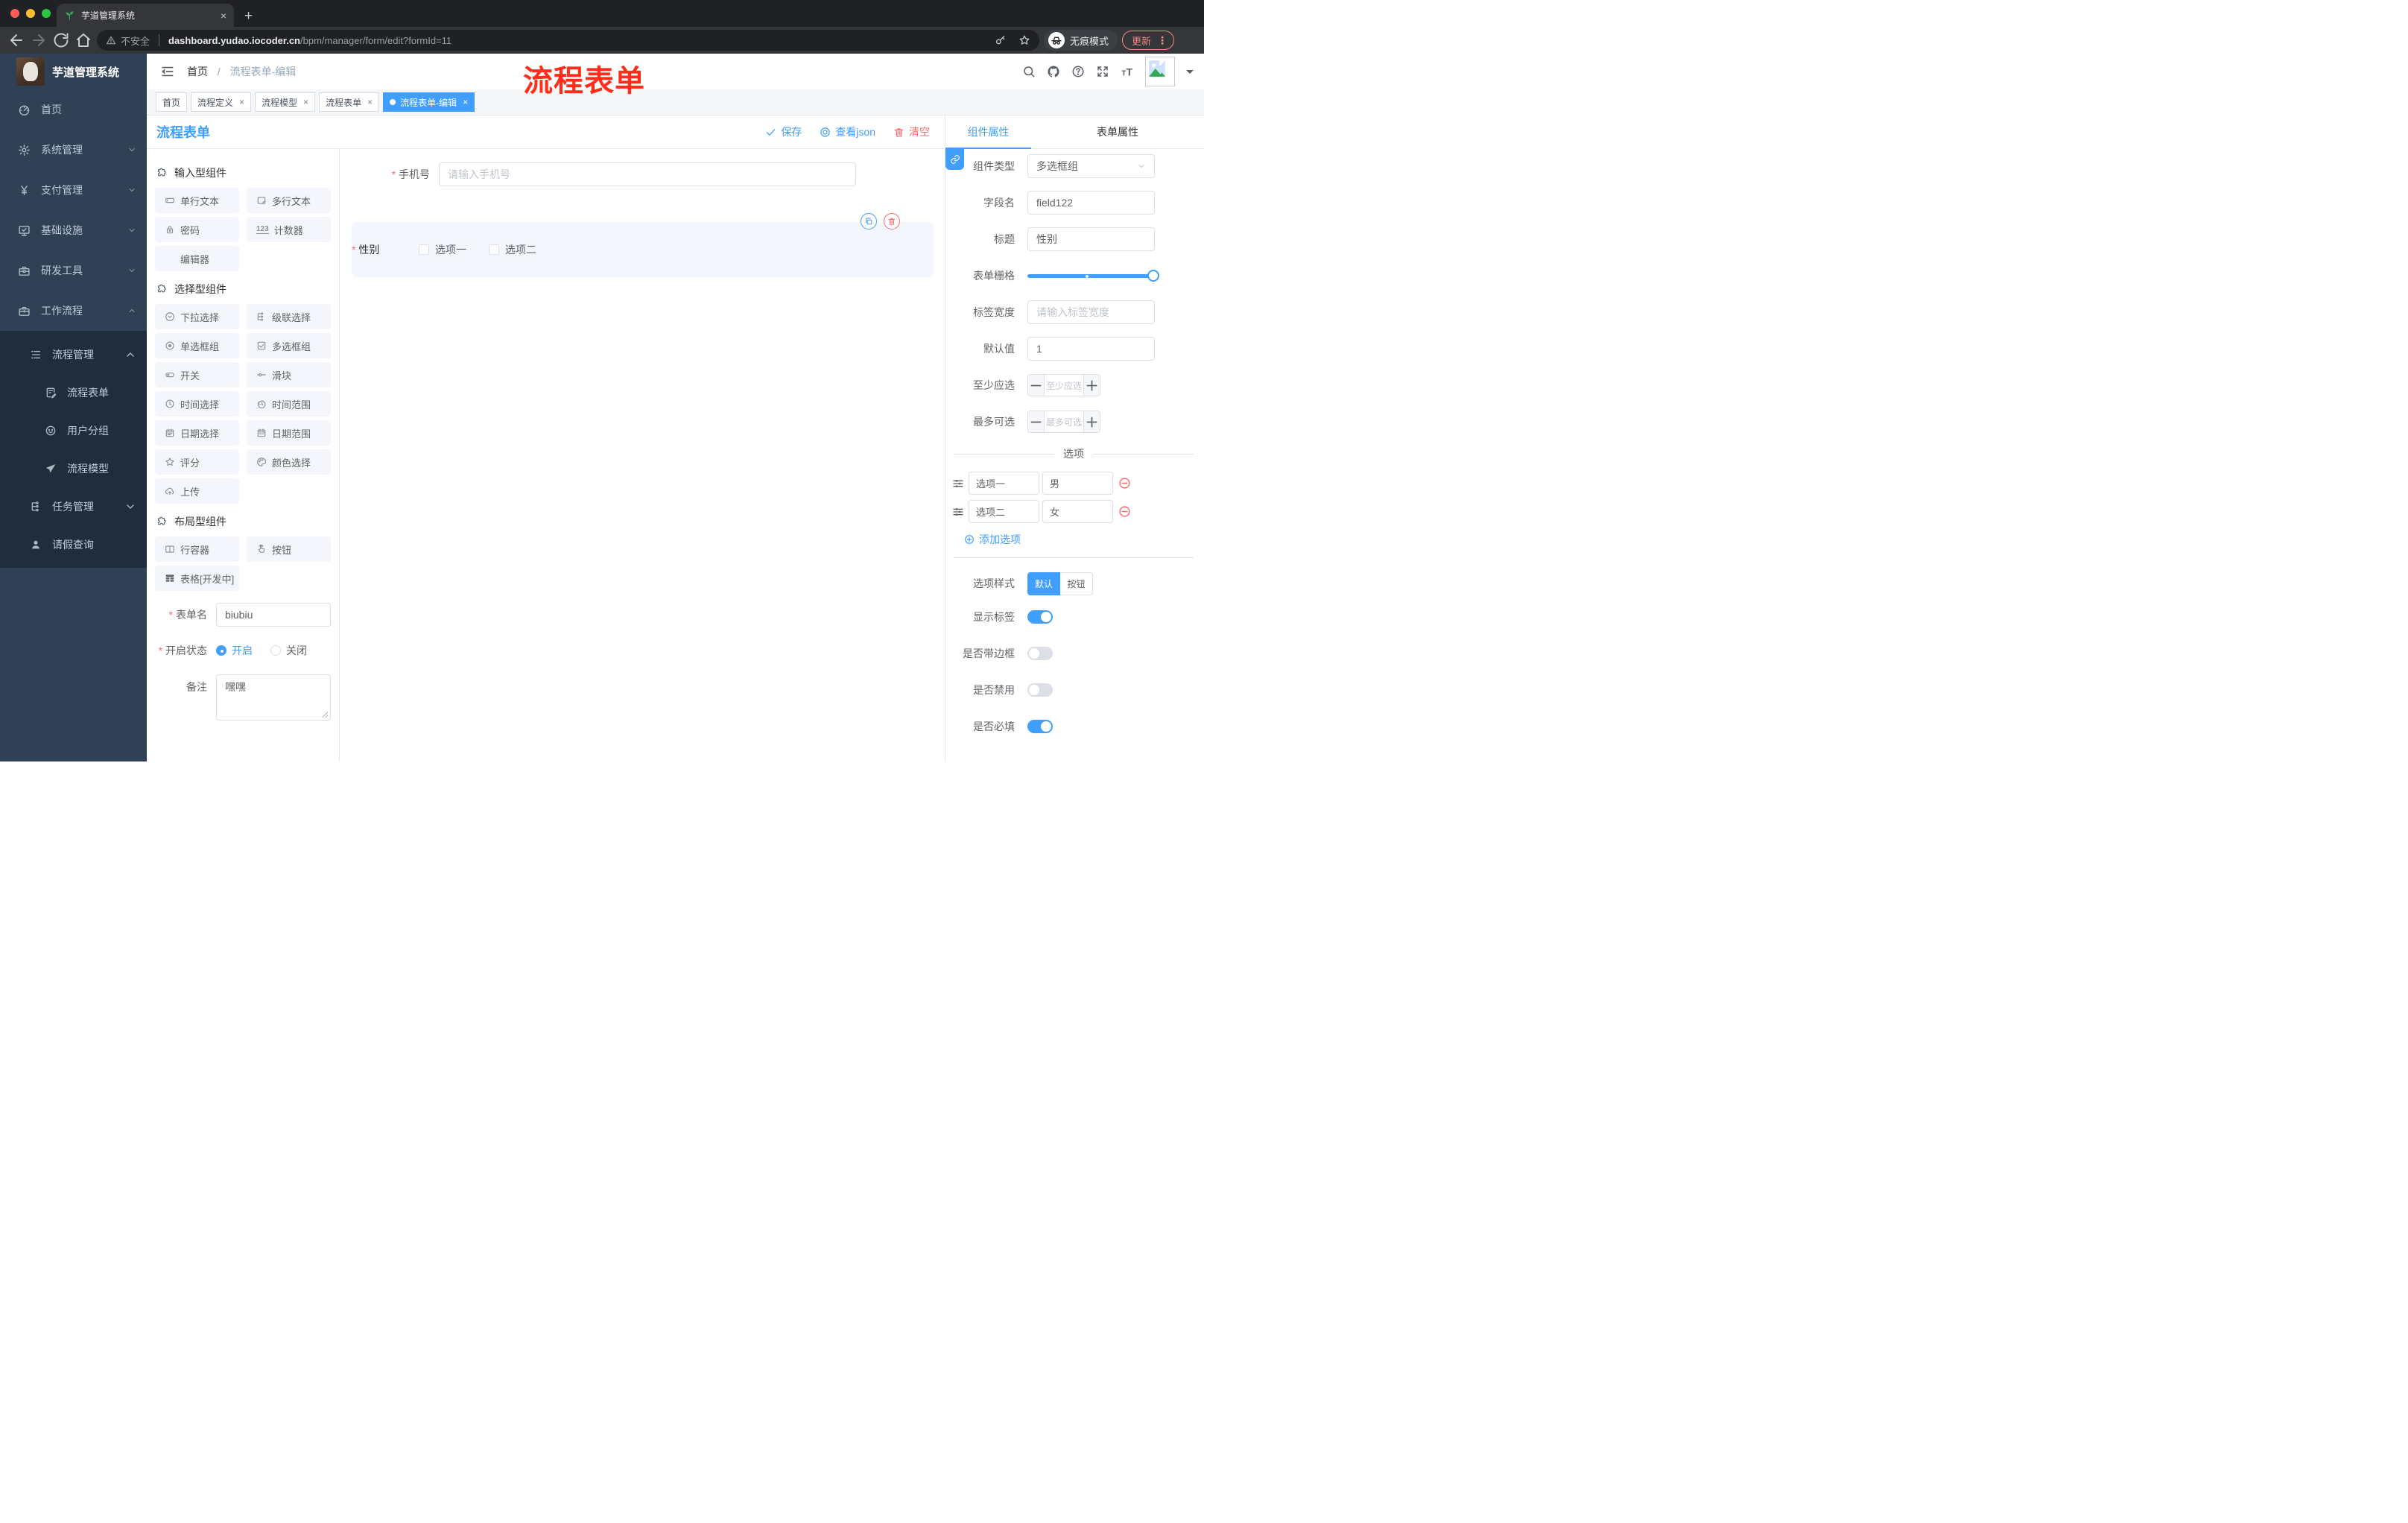  What do you see at coordinates (954, 160) in the screenshot?
I see `link-handle-button` at bounding box center [954, 160].